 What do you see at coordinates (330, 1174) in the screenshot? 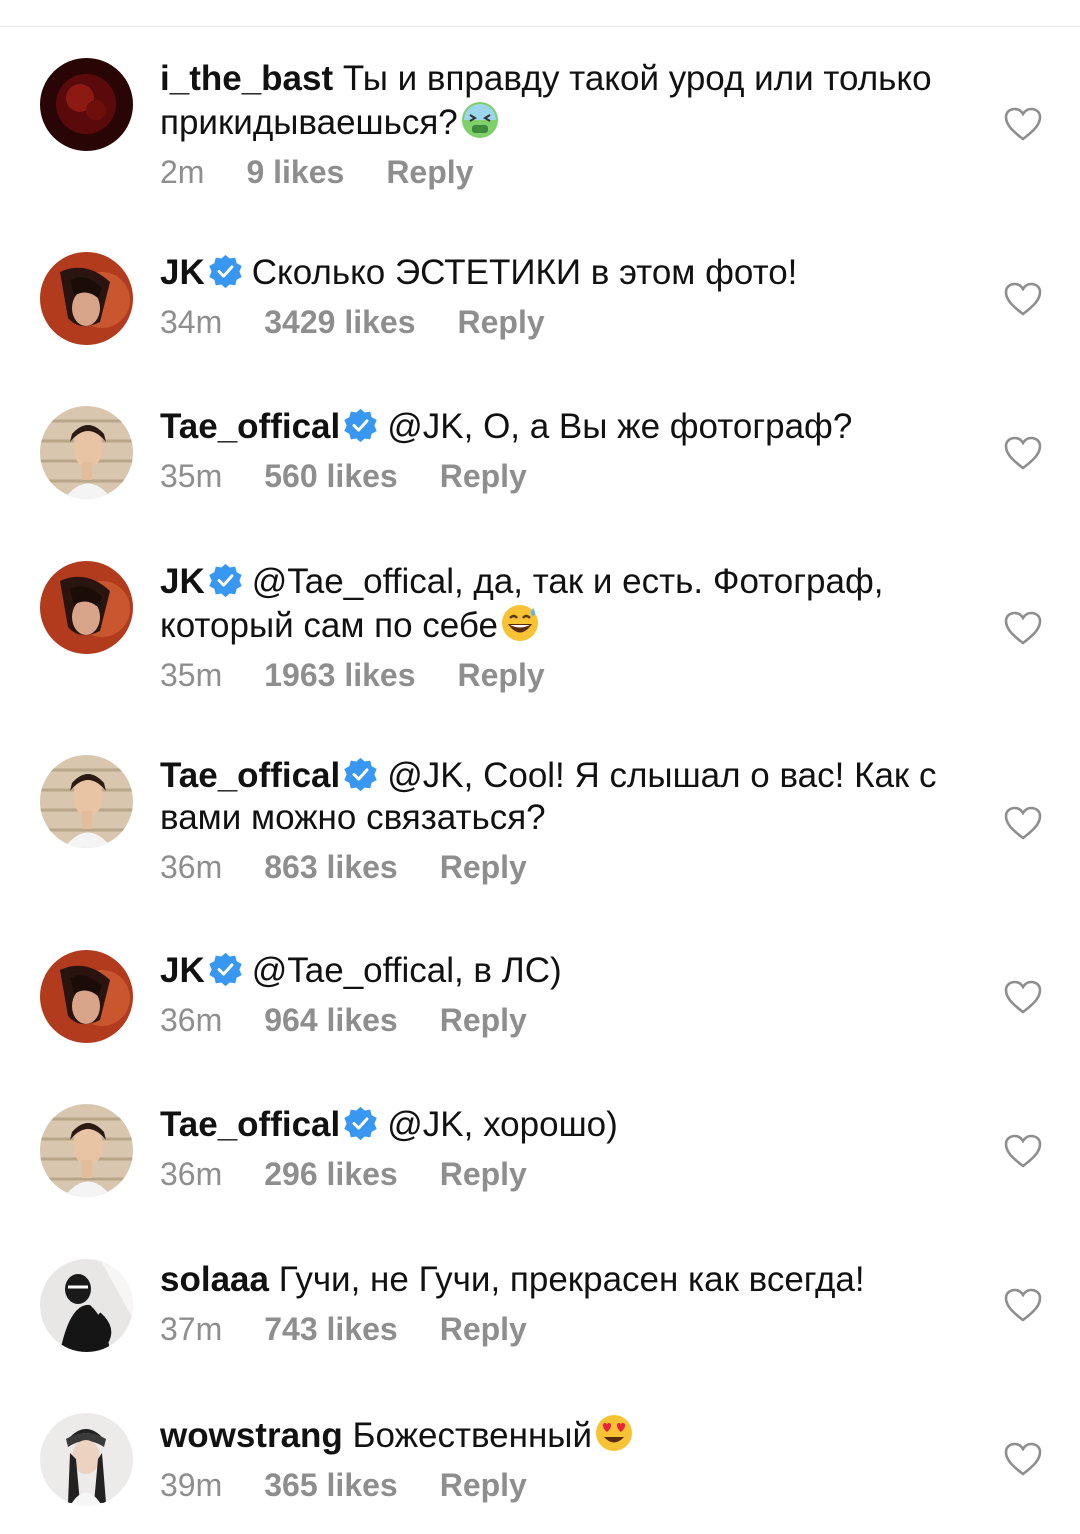
I see `comment-likes: 296 likes` at bounding box center [330, 1174].